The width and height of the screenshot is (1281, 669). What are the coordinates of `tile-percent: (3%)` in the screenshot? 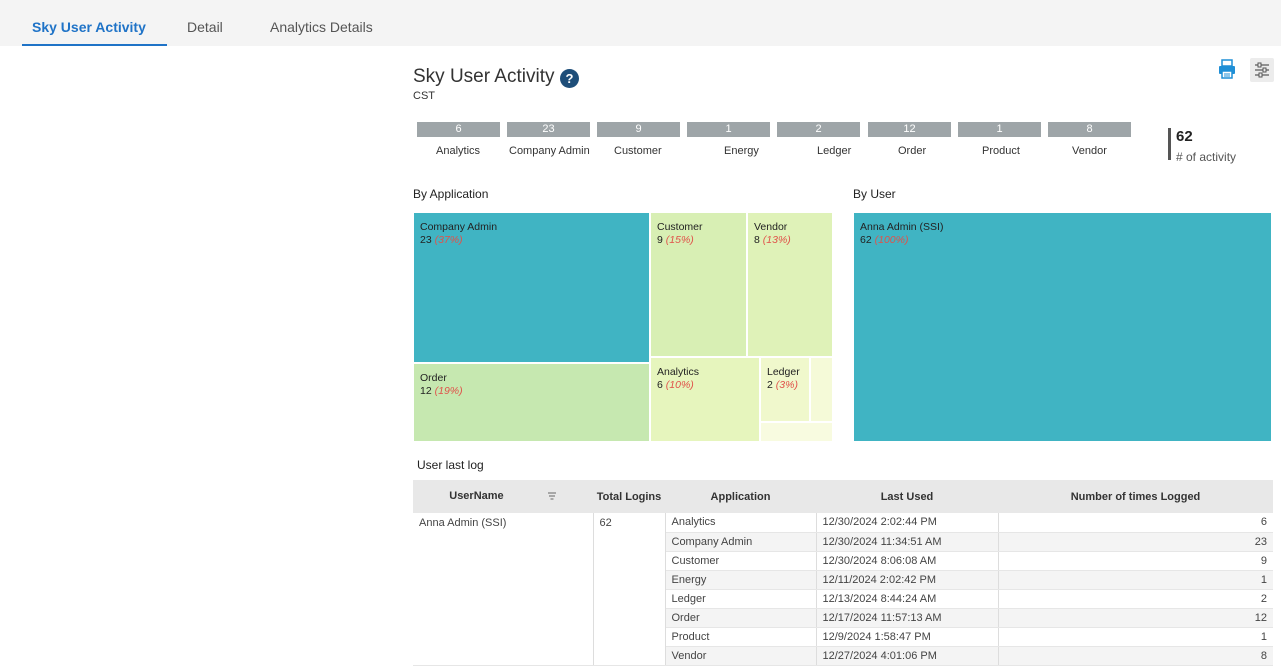 It's located at (786, 385).